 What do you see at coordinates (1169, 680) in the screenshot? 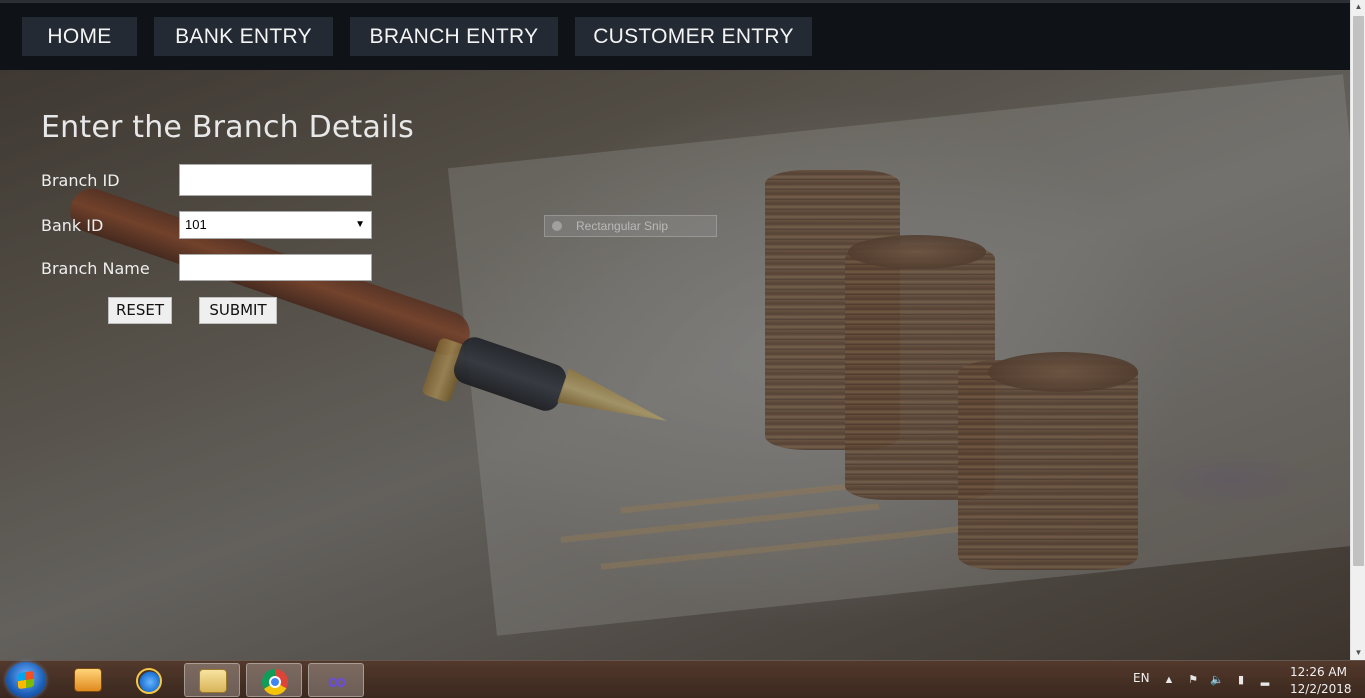
I see `show-hidden-icons-icon: ▲` at bounding box center [1169, 680].